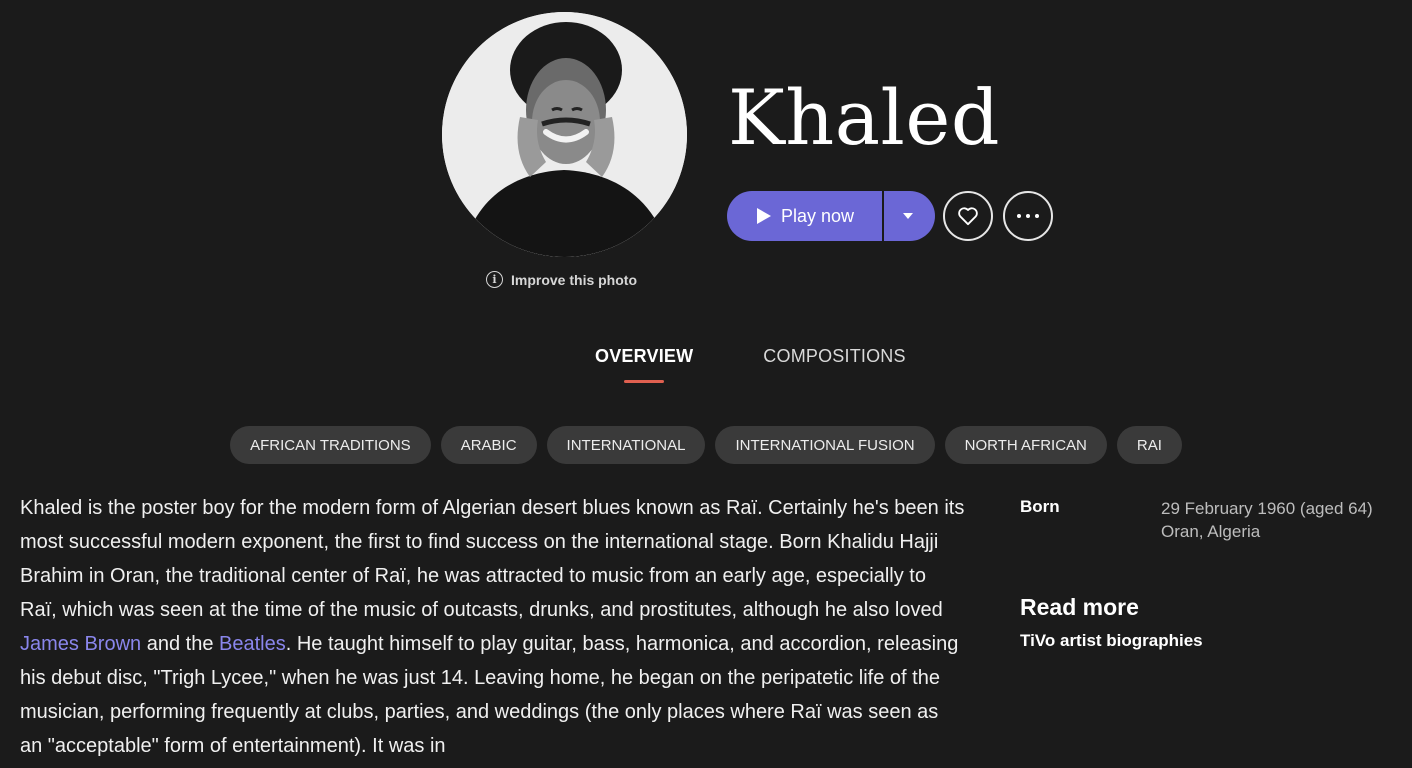 The height and width of the screenshot is (768, 1412). Describe the element at coordinates (330, 445) in the screenshot. I see `genre-chip-african-traditions: AFRICAN TRADITIONS` at that location.